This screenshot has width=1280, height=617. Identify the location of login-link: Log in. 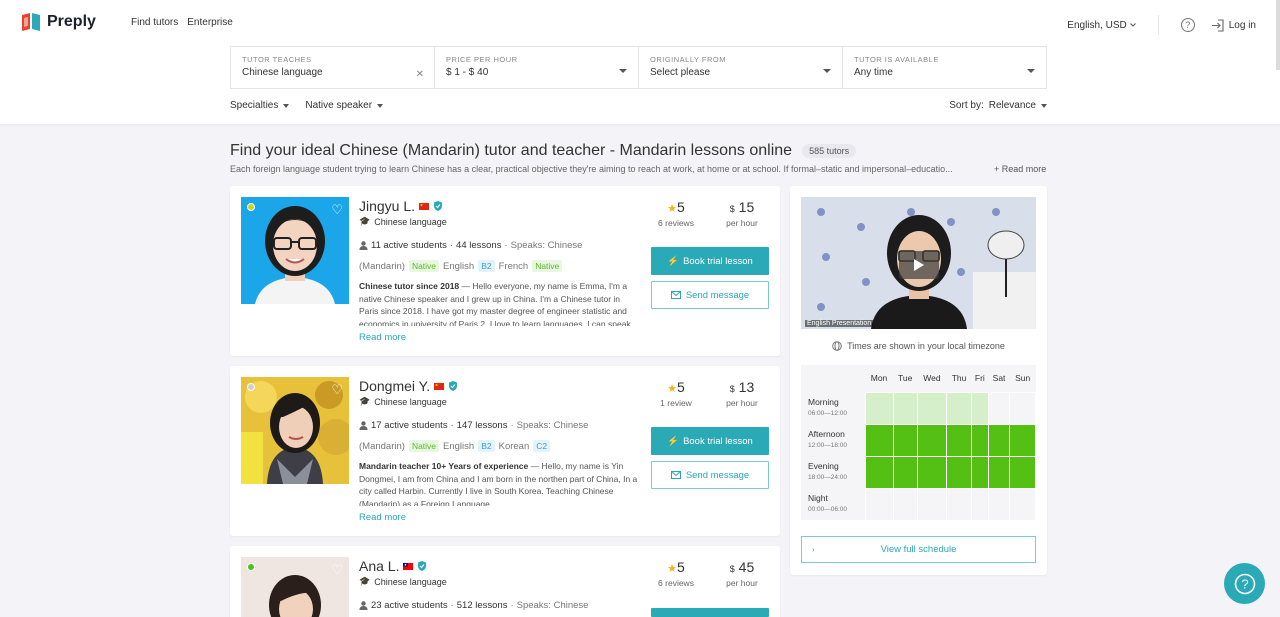
(1233, 25).